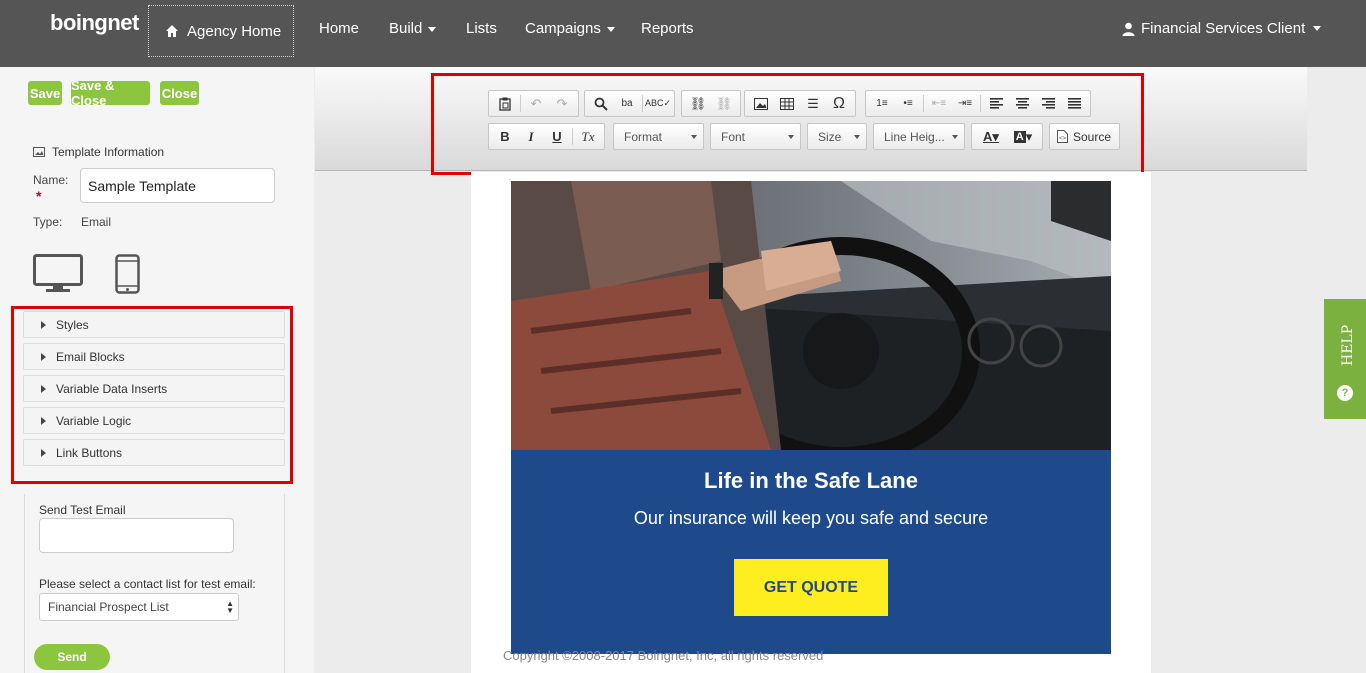 Image resolution: width=1366 pixels, height=673 pixels. Describe the element at coordinates (154, 356) in the screenshot. I see `accordion-email-blocks: Email Blocks` at that location.